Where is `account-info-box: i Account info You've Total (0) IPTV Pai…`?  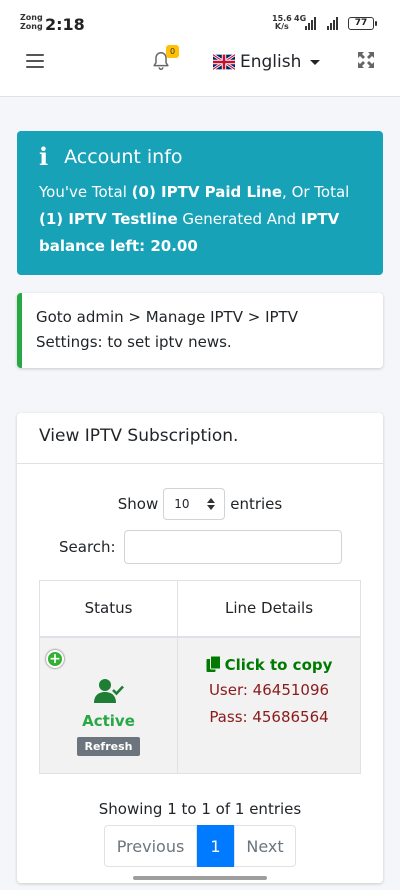 account-info-box: i Account info You've Total (0) IPTV Pai… is located at coordinates (200, 203).